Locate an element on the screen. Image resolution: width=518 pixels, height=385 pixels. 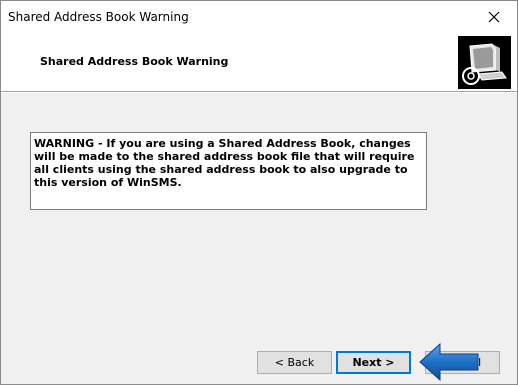
header-separator is located at coordinates (259, 92).